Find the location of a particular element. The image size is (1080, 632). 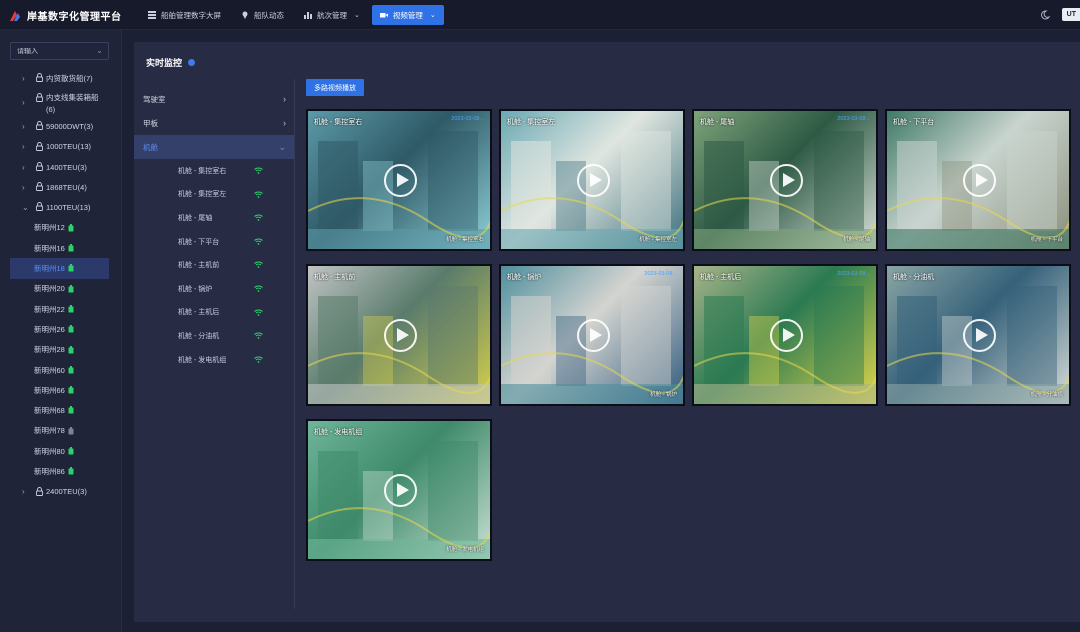

moon-icon is located at coordinates (1045, 14).